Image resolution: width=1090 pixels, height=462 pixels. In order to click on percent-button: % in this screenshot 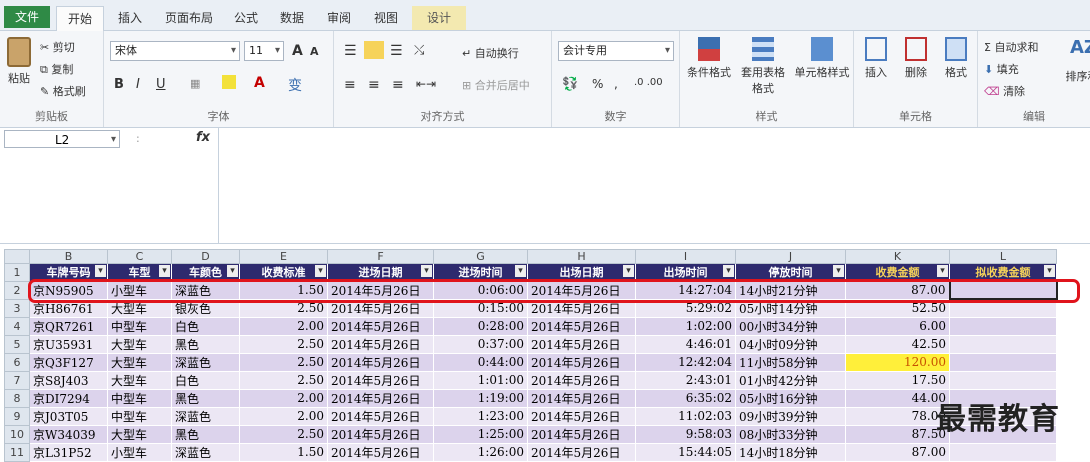, I will do `click(597, 84)`.